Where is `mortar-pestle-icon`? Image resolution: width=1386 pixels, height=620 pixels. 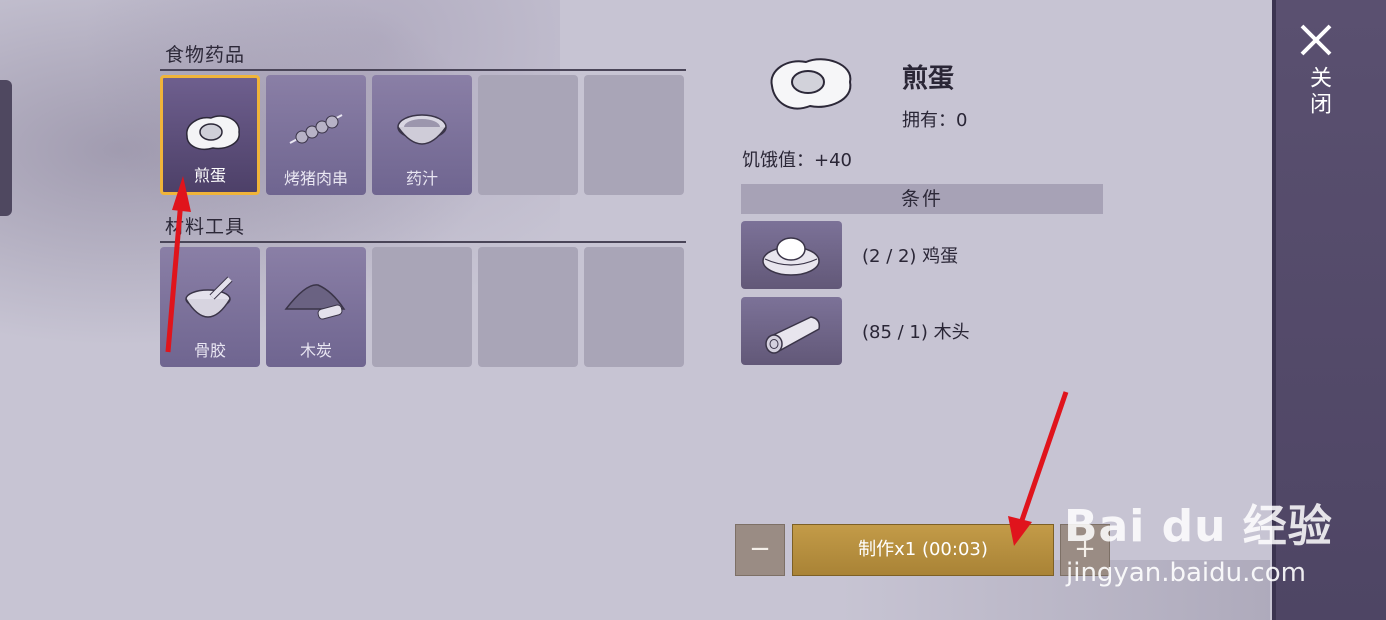
mortar-pestle-icon is located at coordinates (209, 297).